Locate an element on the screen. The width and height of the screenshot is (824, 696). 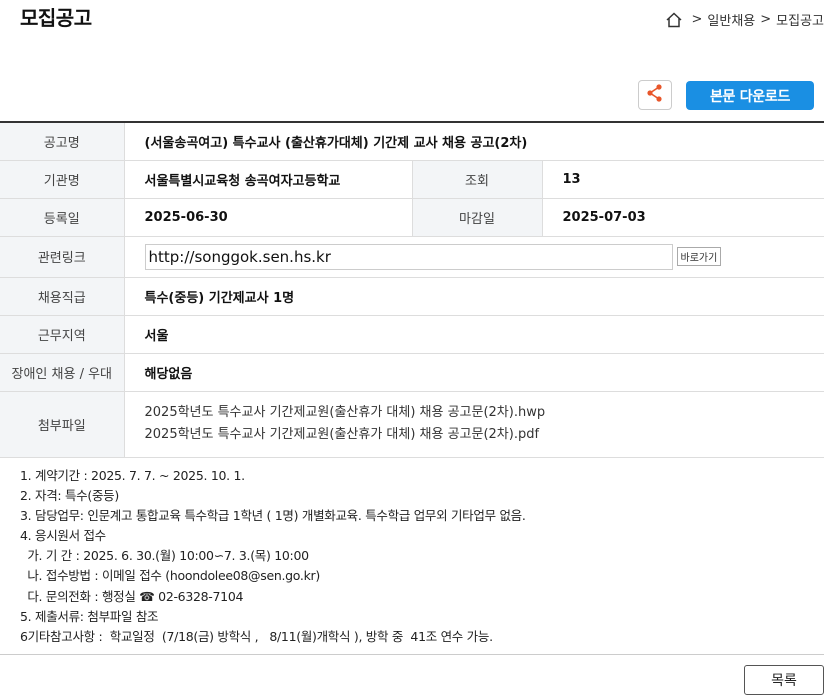
page-title: 모집공고 is located at coordinates (56, 18).